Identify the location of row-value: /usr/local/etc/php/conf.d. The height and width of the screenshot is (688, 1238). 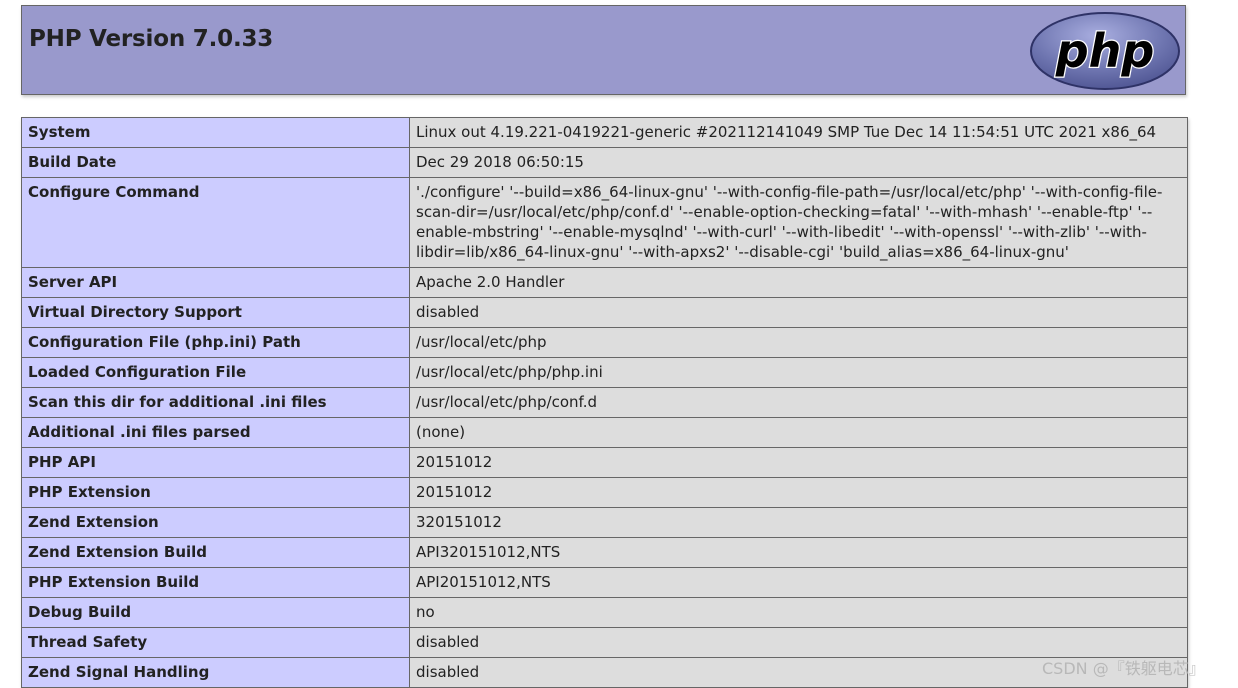
(798, 402).